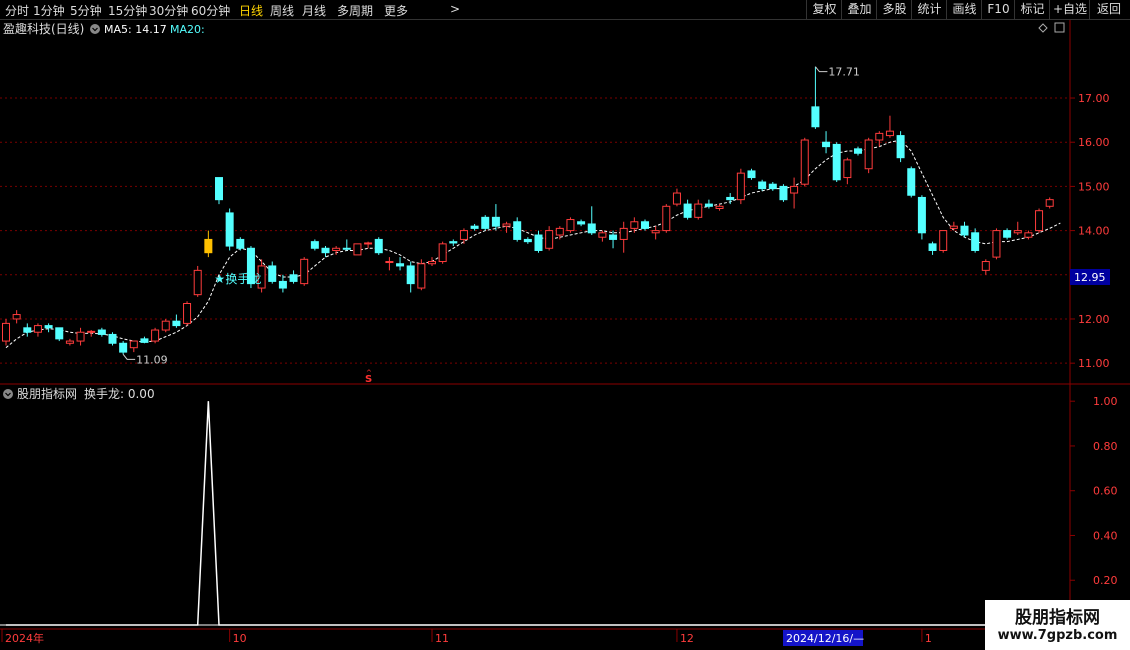  What do you see at coordinates (859, 9) in the screenshot?
I see `toolbar-button-1: 叠加` at bounding box center [859, 9].